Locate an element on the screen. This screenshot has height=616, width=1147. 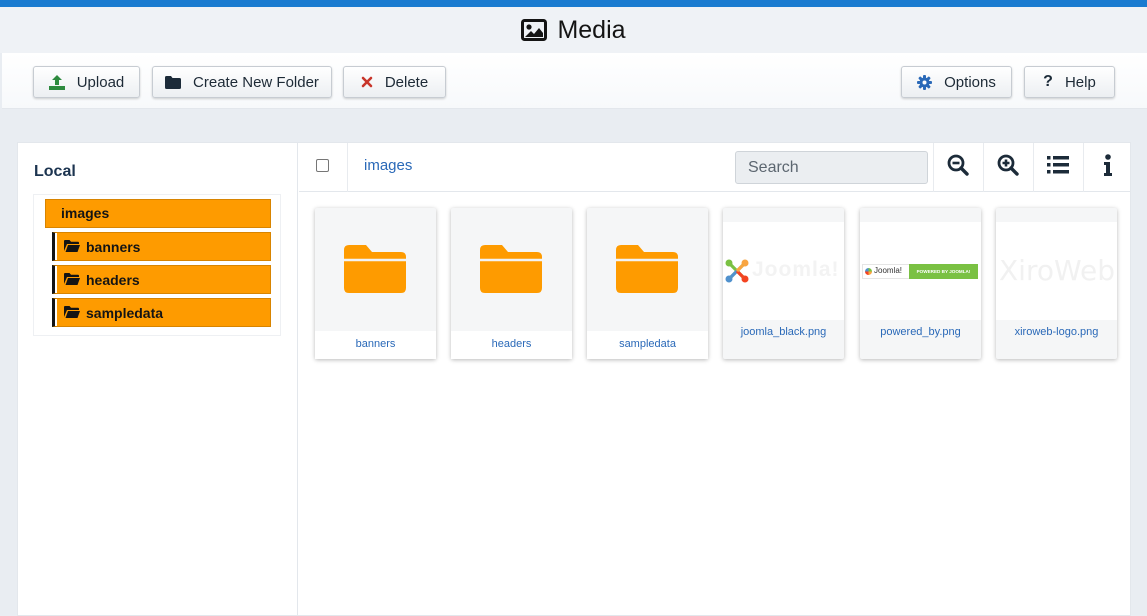
tree-item-headers: headers is located at coordinates (161, 279).